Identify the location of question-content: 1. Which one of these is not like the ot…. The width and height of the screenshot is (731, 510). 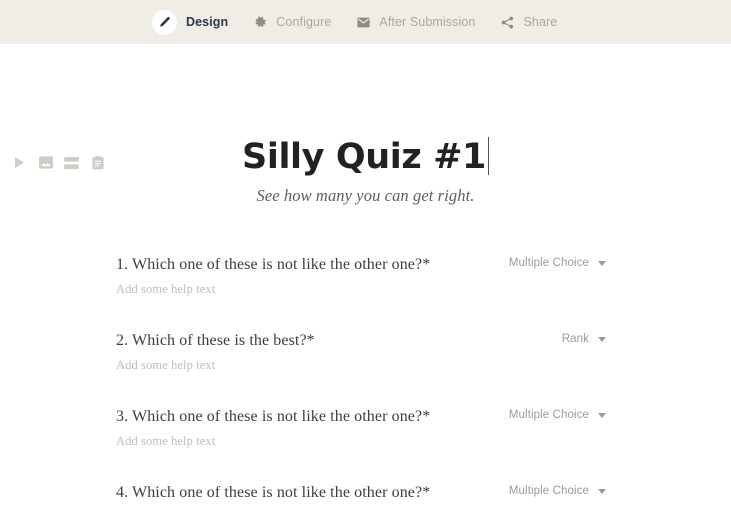
(306, 276).